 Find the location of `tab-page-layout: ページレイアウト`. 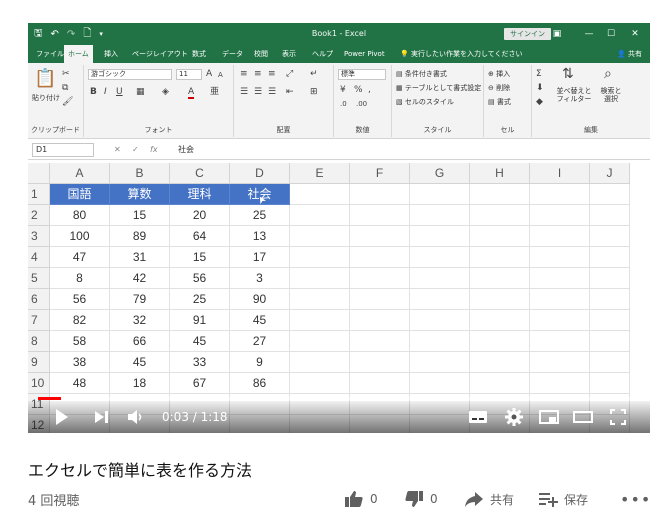

tab-page-layout: ページレイアウト is located at coordinates (160, 54).